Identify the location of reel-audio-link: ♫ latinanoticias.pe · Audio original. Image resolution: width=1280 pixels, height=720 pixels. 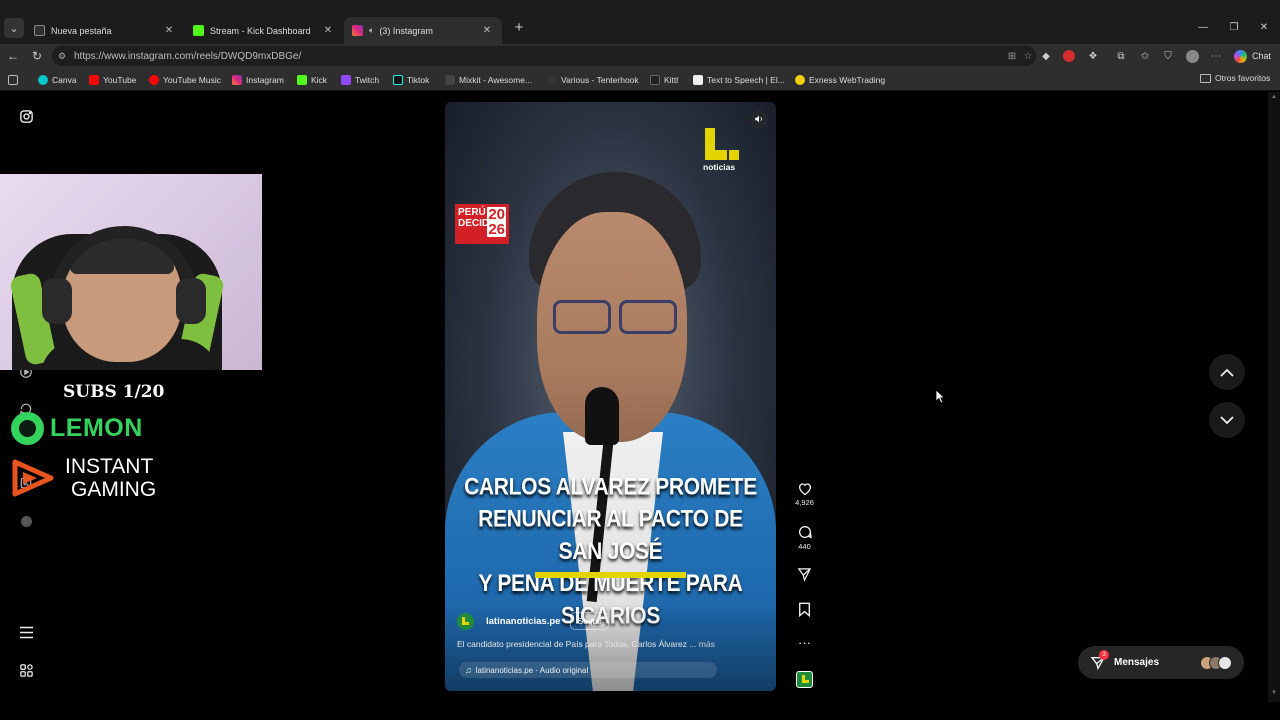
(588, 670).